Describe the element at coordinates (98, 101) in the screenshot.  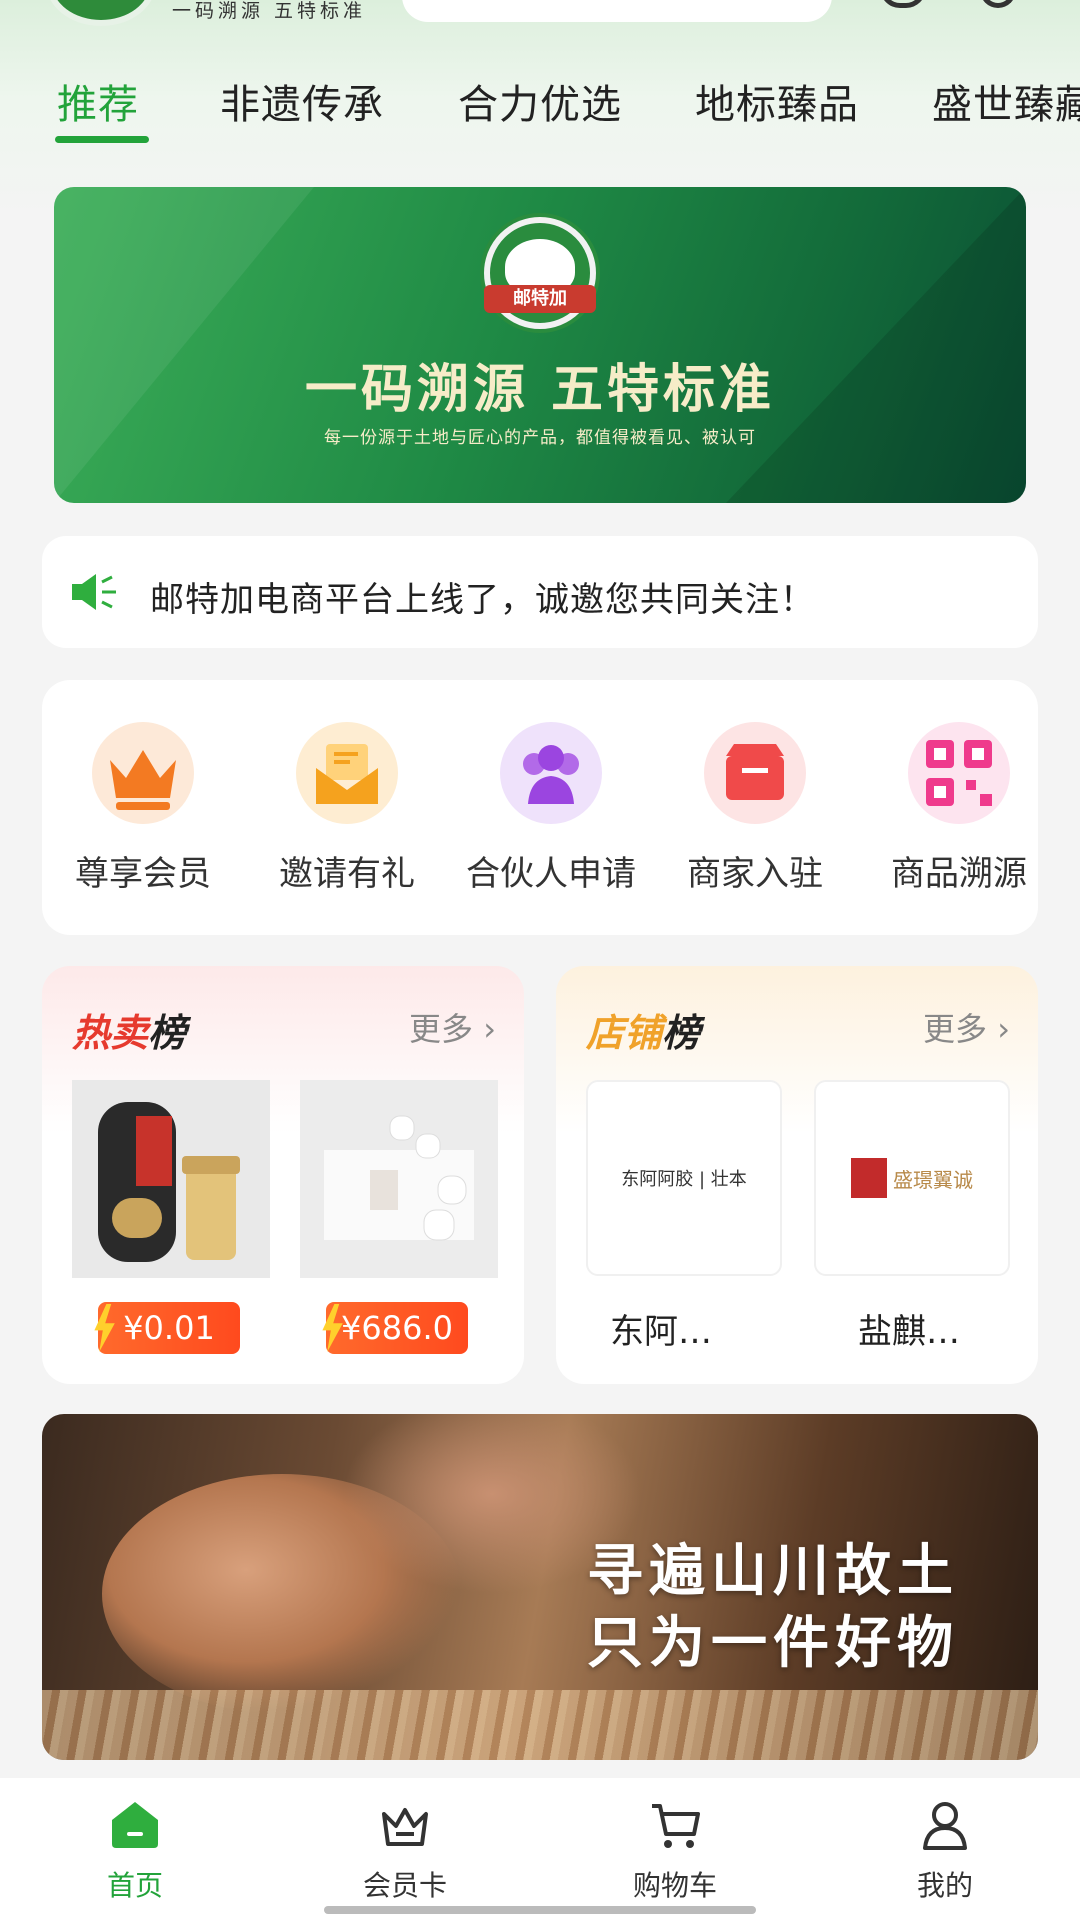
I see `tab-recommend: 推荐` at that location.